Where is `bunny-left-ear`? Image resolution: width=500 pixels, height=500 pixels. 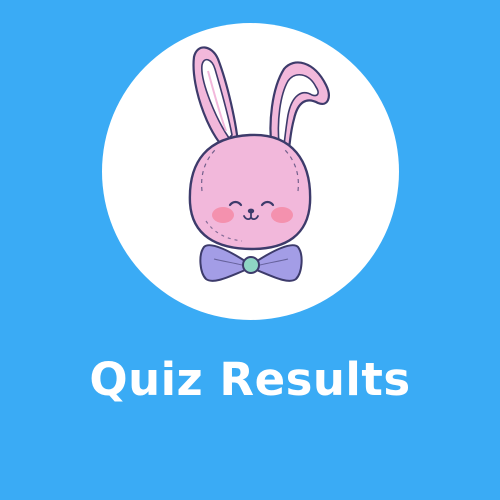
bunny-left-ear is located at coordinates (216, 99).